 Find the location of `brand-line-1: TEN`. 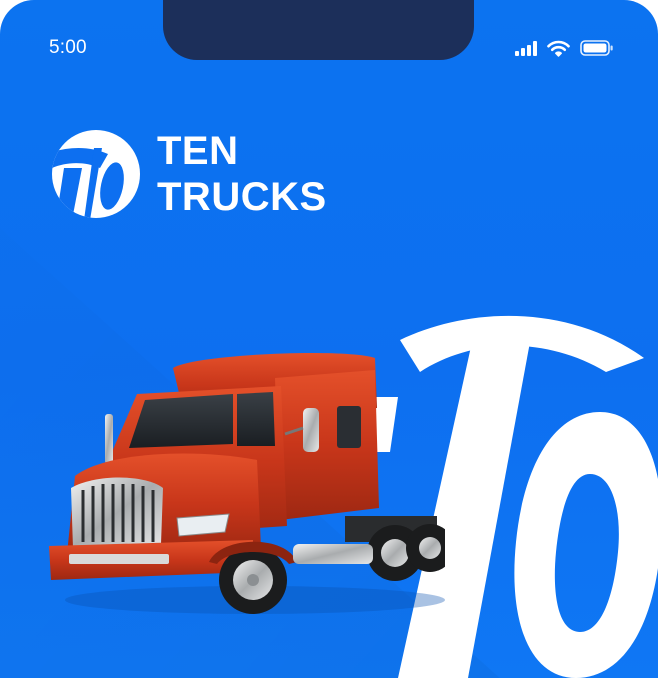

brand-line-1: TEN is located at coordinates (198, 151).